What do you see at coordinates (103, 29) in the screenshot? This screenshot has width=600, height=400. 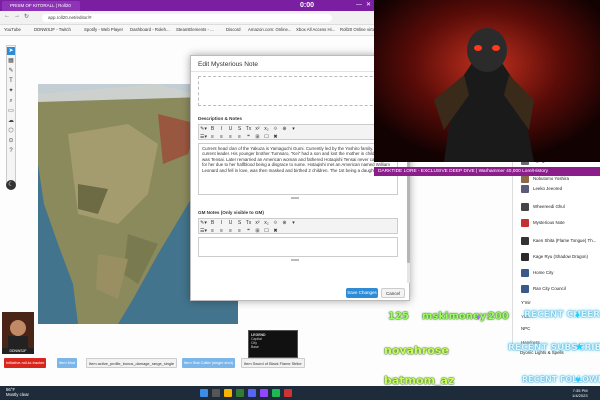 I see `bookmark-spotify: Spotify - Web Player` at bounding box center [103, 29].